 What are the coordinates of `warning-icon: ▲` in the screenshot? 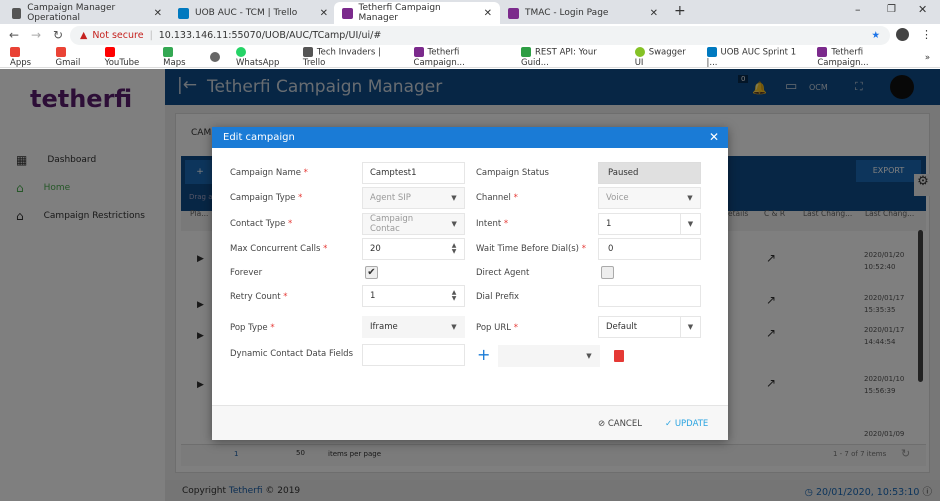 It's located at (84, 35).